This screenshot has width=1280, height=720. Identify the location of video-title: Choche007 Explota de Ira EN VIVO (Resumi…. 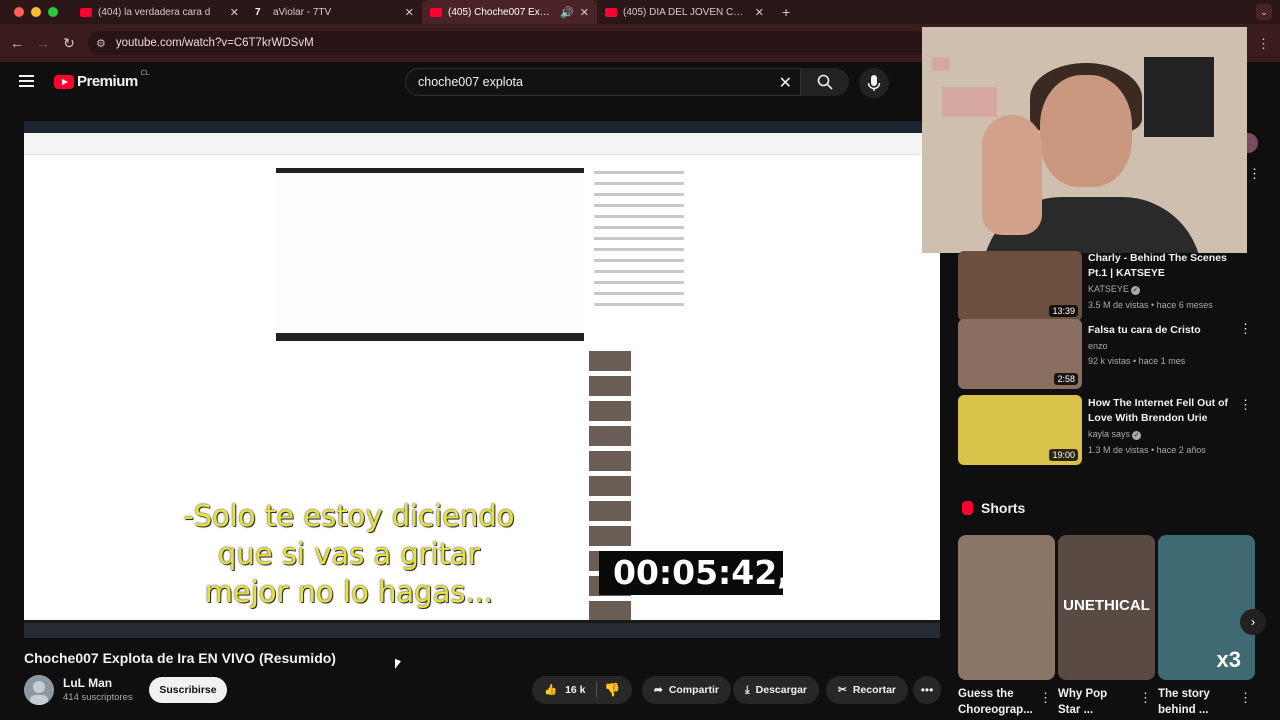
(180, 658).